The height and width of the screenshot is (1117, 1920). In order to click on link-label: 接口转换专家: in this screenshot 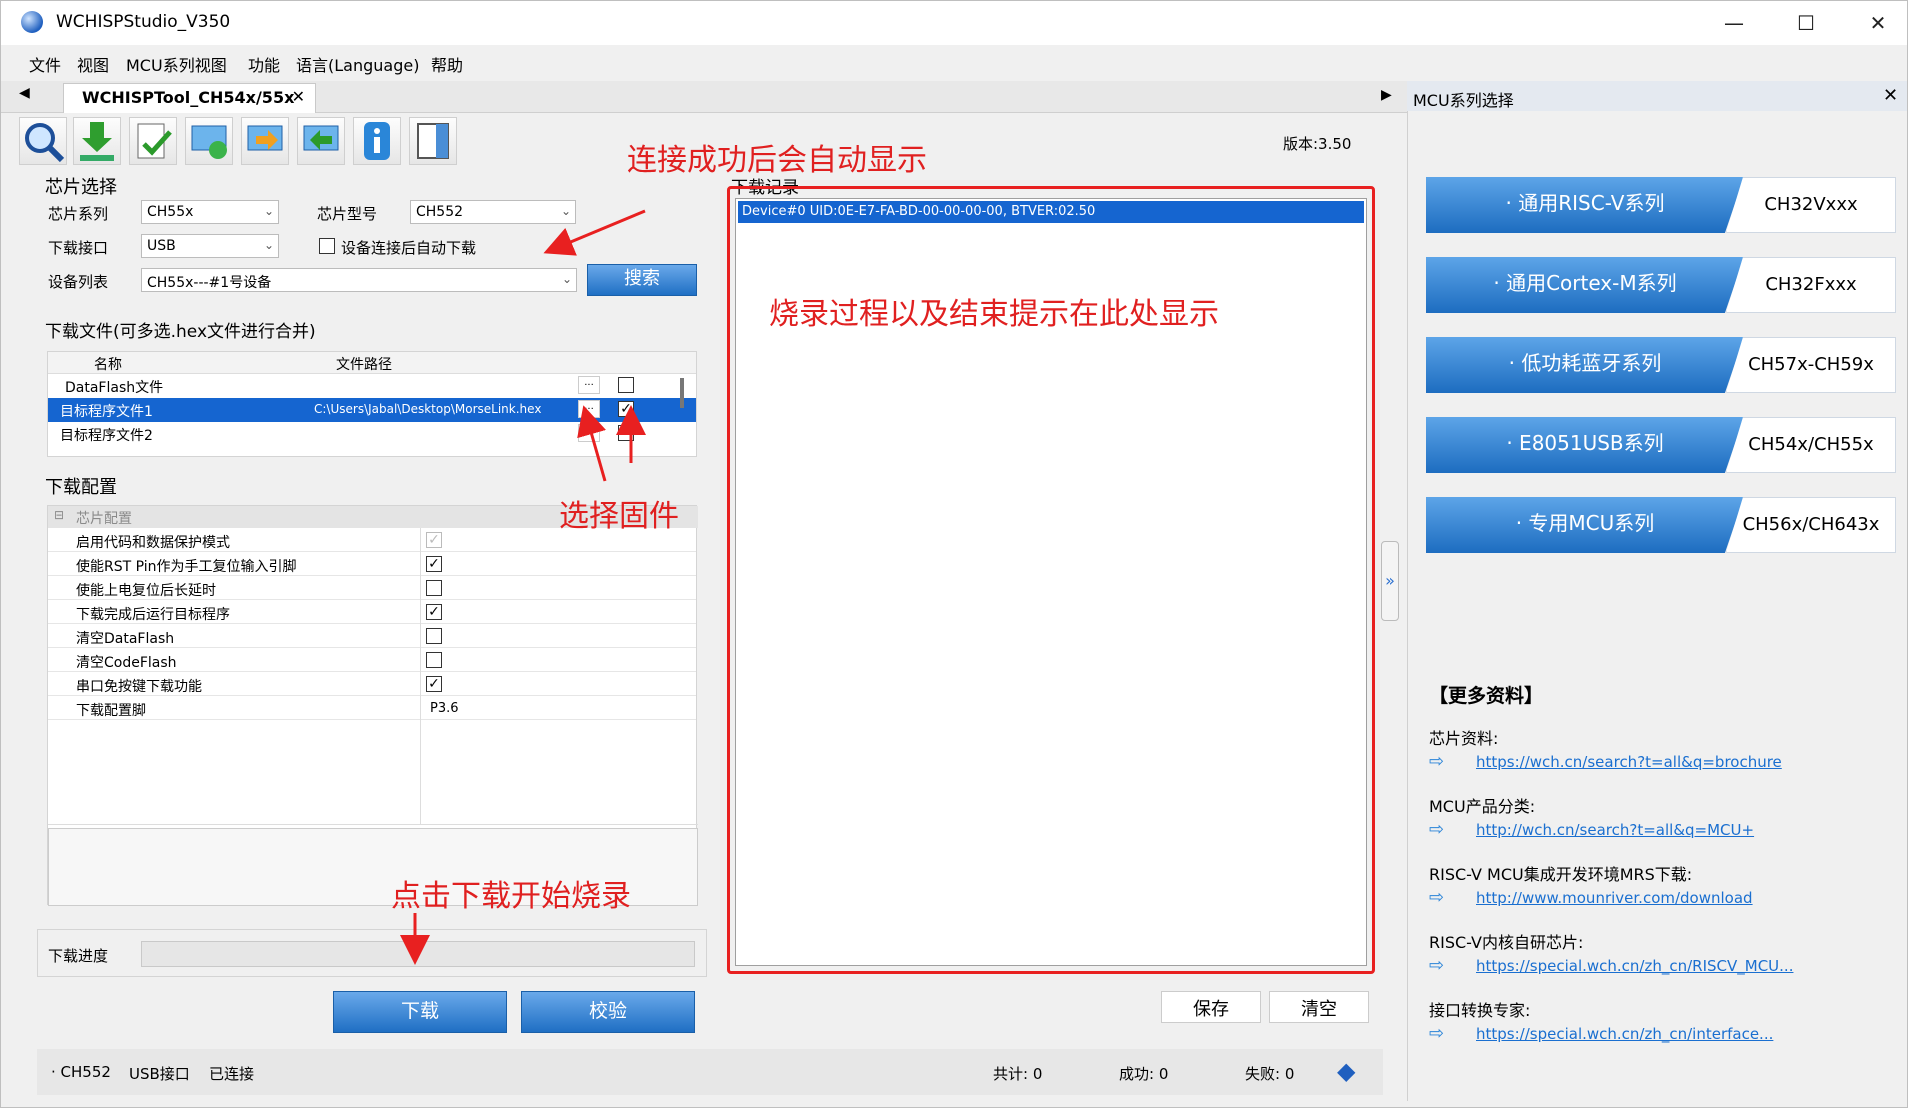, I will do `click(1480, 1010)`.